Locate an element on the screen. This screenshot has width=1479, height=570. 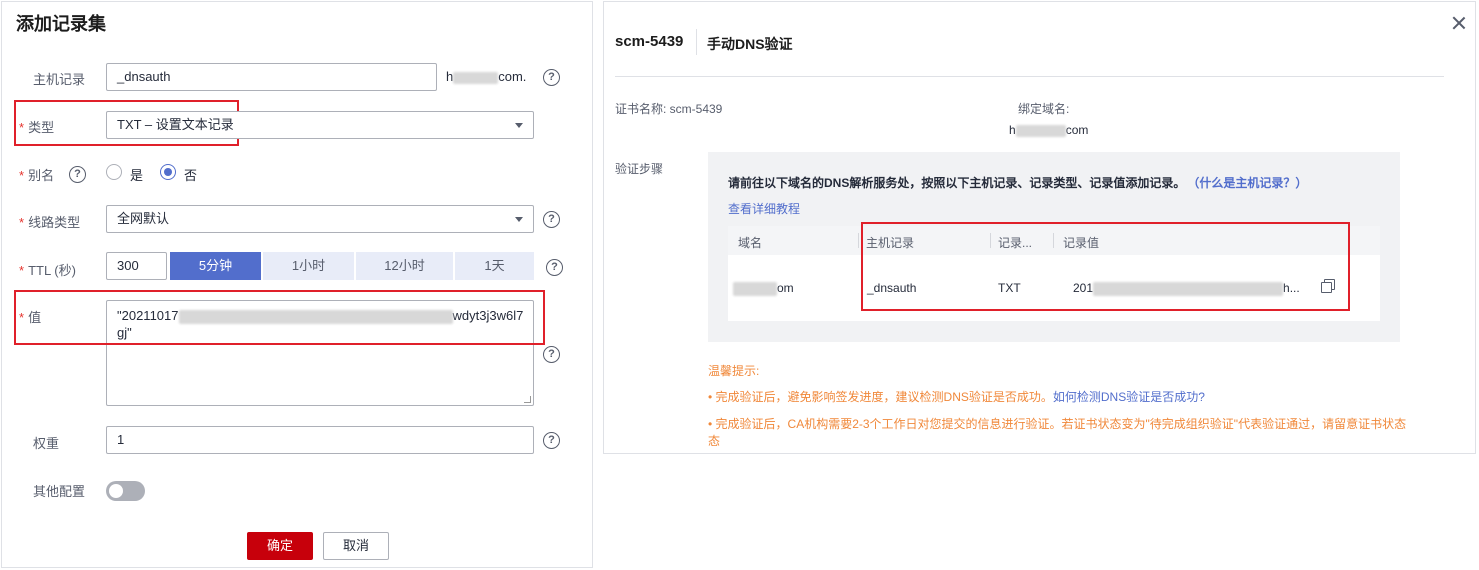
ttl-option-5min: 5分钟 is located at coordinates (215, 266).